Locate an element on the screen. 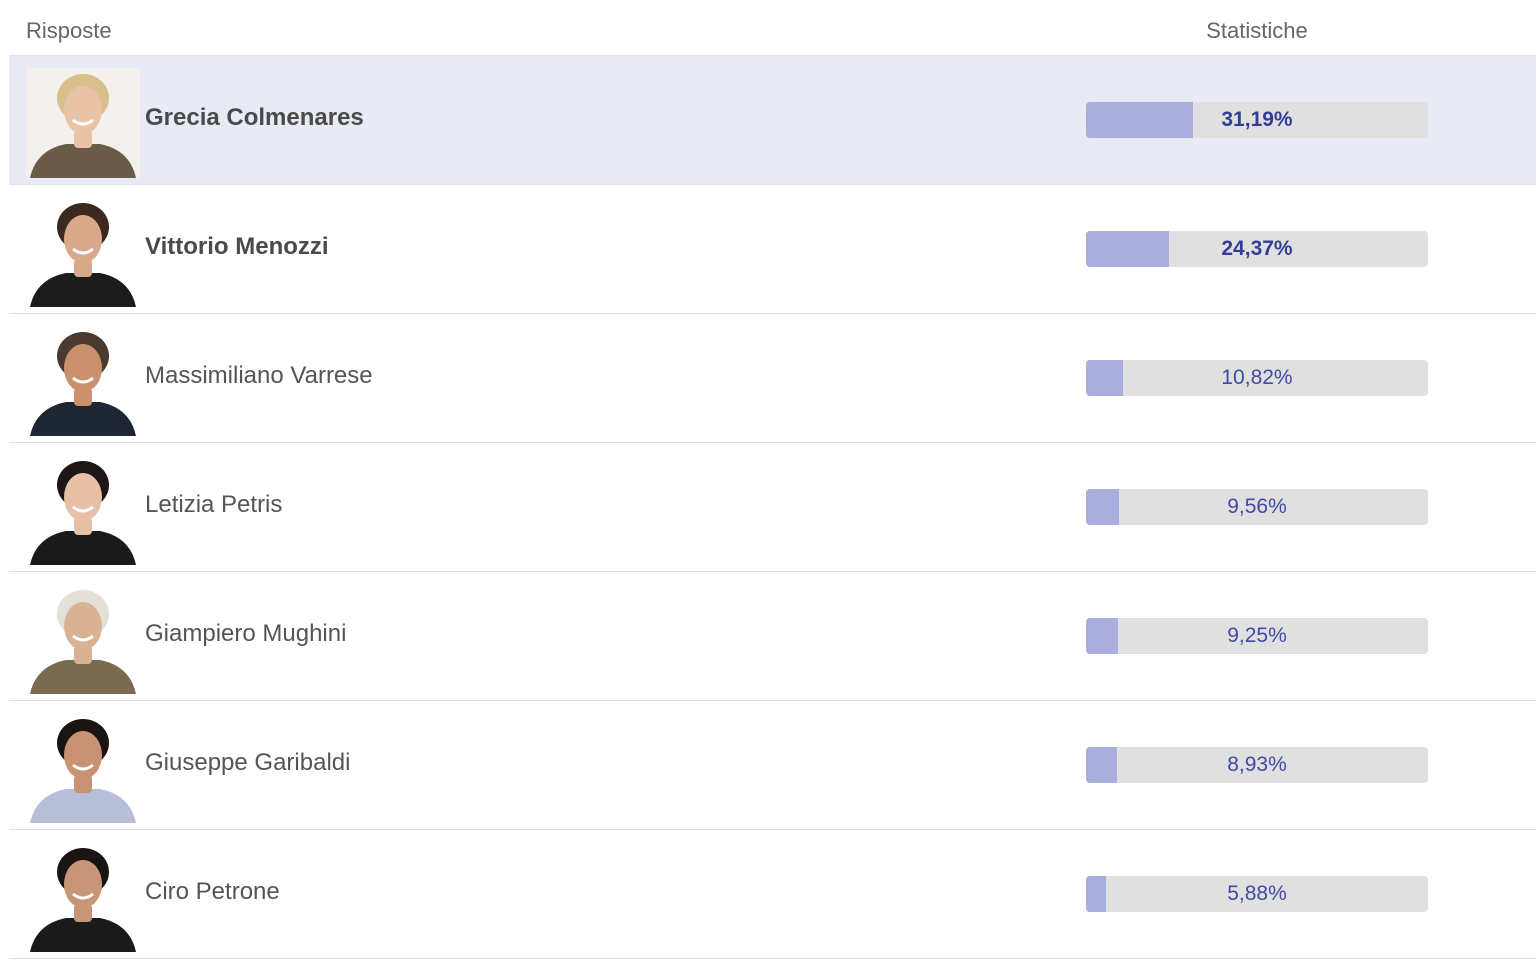  percentage-bar: 24,37% is located at coordinates (1257, 249).